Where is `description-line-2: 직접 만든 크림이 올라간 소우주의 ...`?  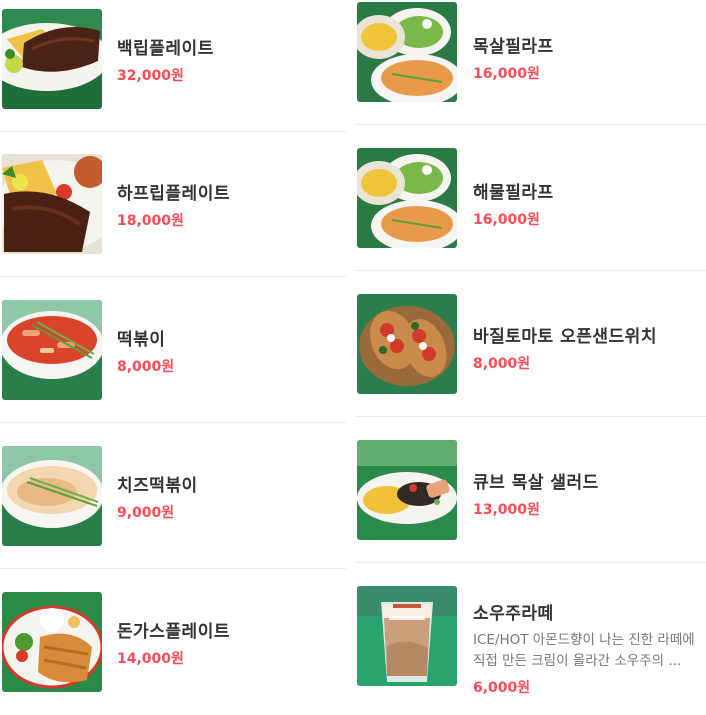
description-line-2: 직접 만든 크림이 올라간 소우주의 ... is located at coordinates (577, 661).